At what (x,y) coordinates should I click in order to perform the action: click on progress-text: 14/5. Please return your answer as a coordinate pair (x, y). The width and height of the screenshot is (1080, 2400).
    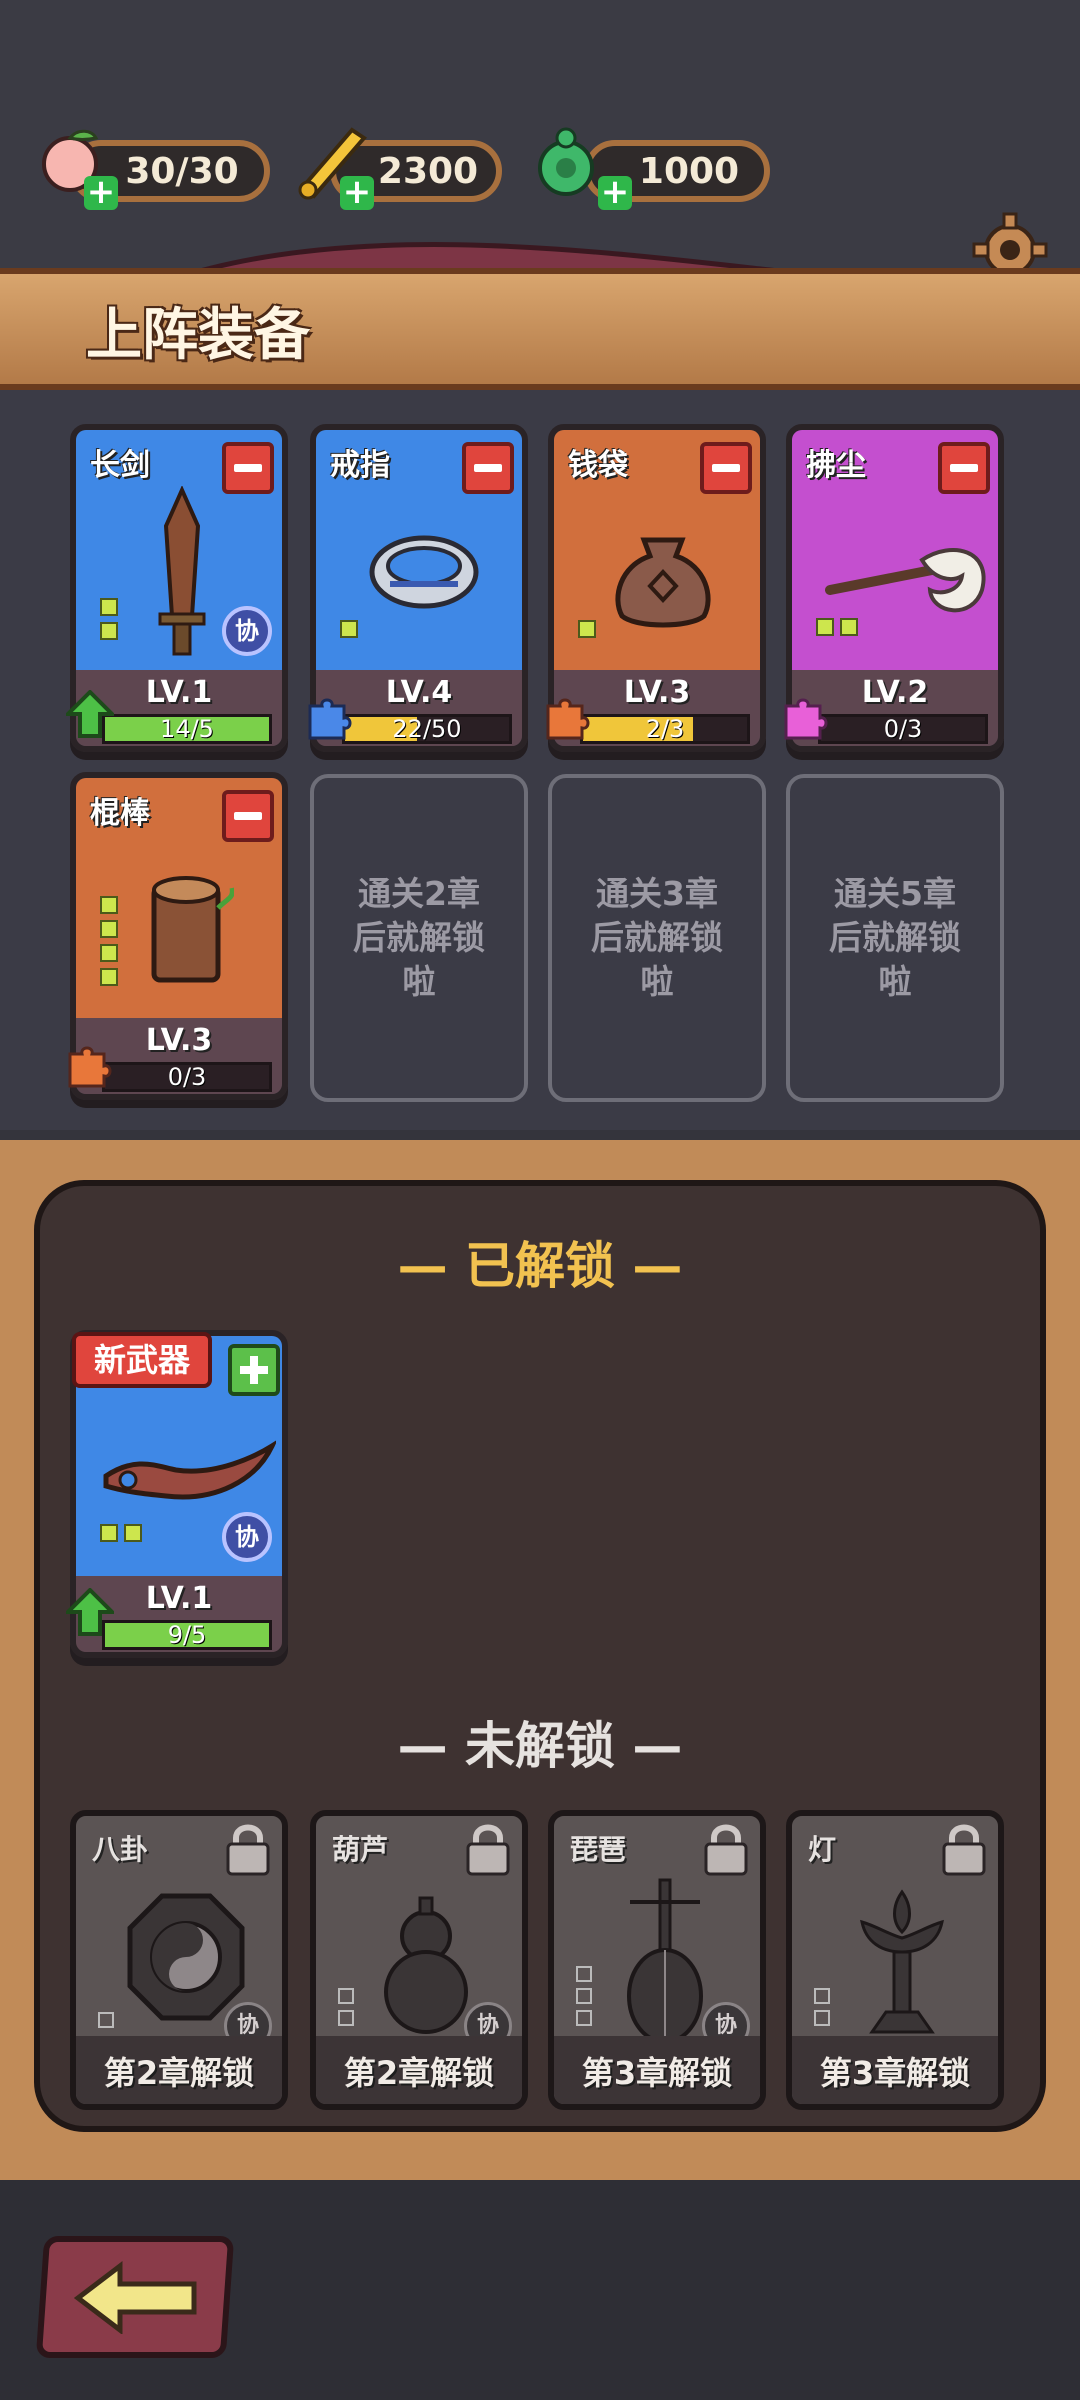
    Looking at the image, I should click on (187, 729).